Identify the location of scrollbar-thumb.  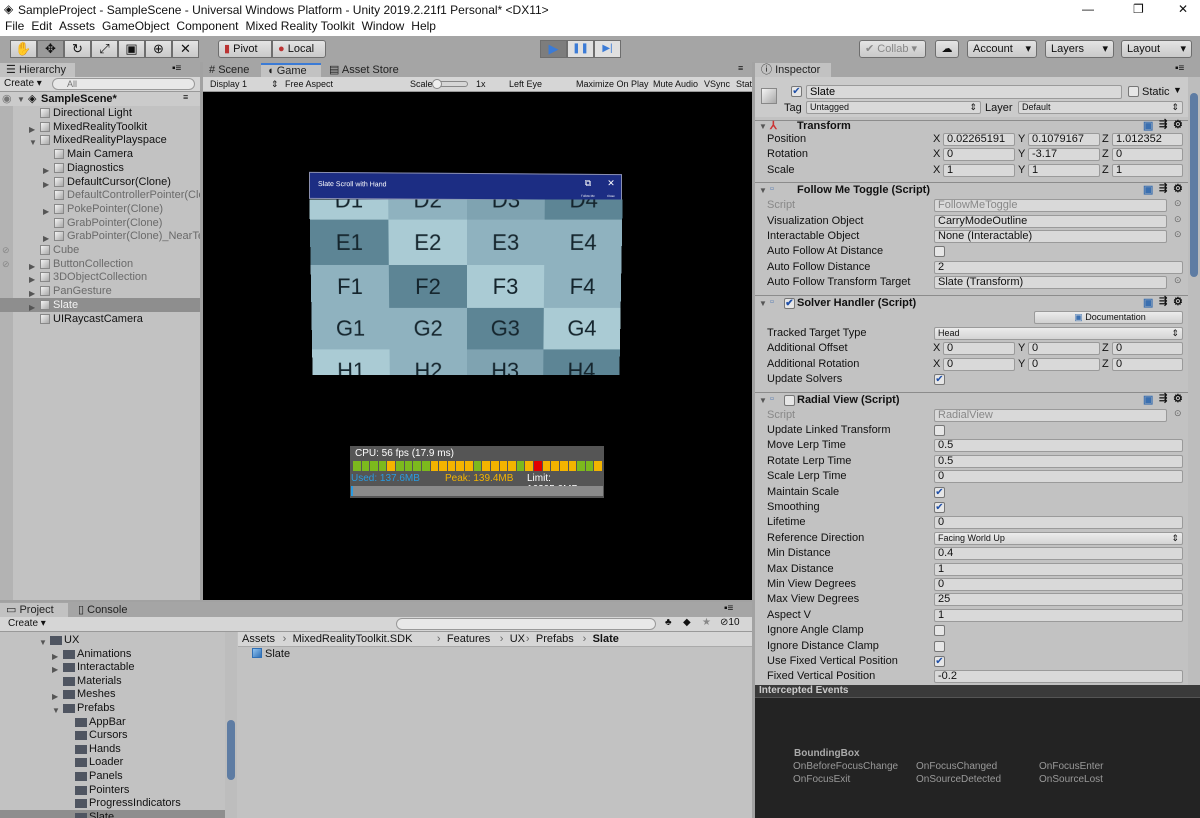
(231, 750).